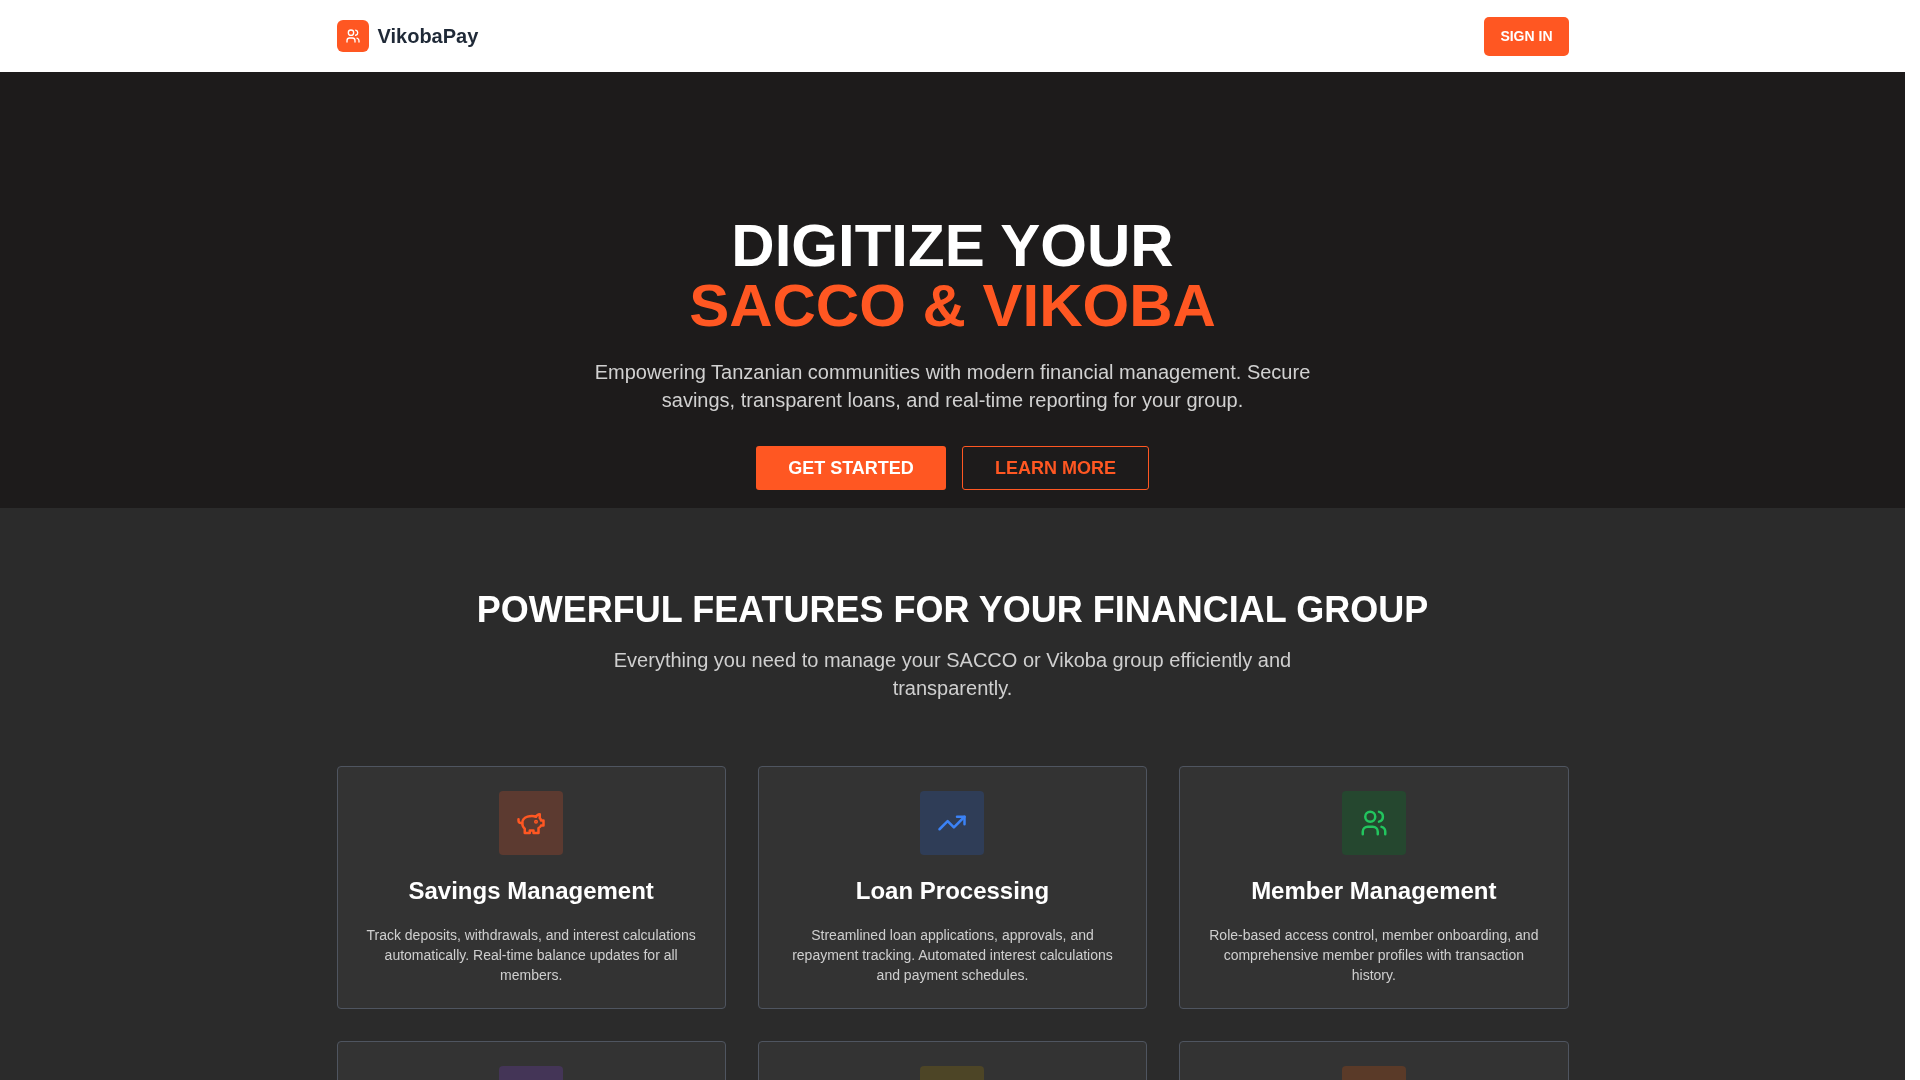  What do you see at coordinates (851, 468) in the screenshot?
I see `get-started-button: GET STARTED` at bounding box center [851, 468].